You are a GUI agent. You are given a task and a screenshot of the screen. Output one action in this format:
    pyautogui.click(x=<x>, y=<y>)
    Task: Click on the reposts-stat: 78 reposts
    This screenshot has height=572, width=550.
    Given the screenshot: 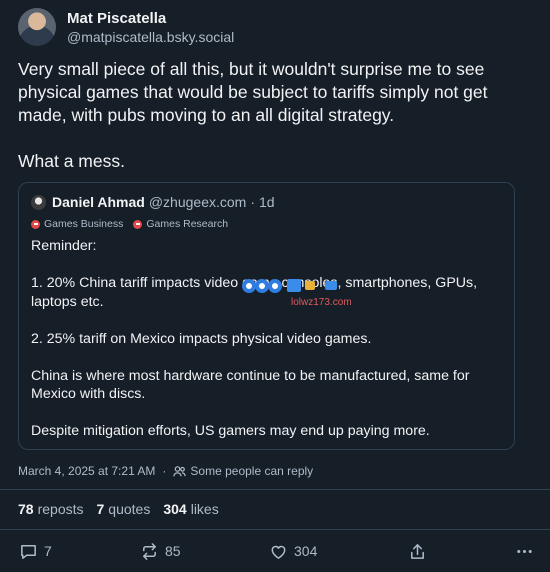 What is the action you would take?
    pyautogui.click(x=51, y=509)
    